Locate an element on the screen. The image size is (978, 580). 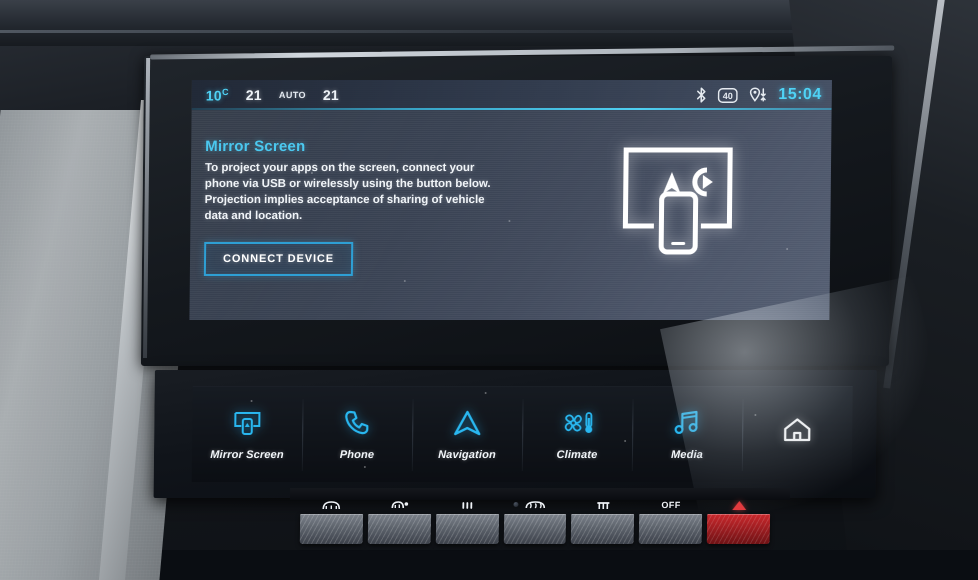
physical-button-row: OFF is located at coordinates (535, 524).